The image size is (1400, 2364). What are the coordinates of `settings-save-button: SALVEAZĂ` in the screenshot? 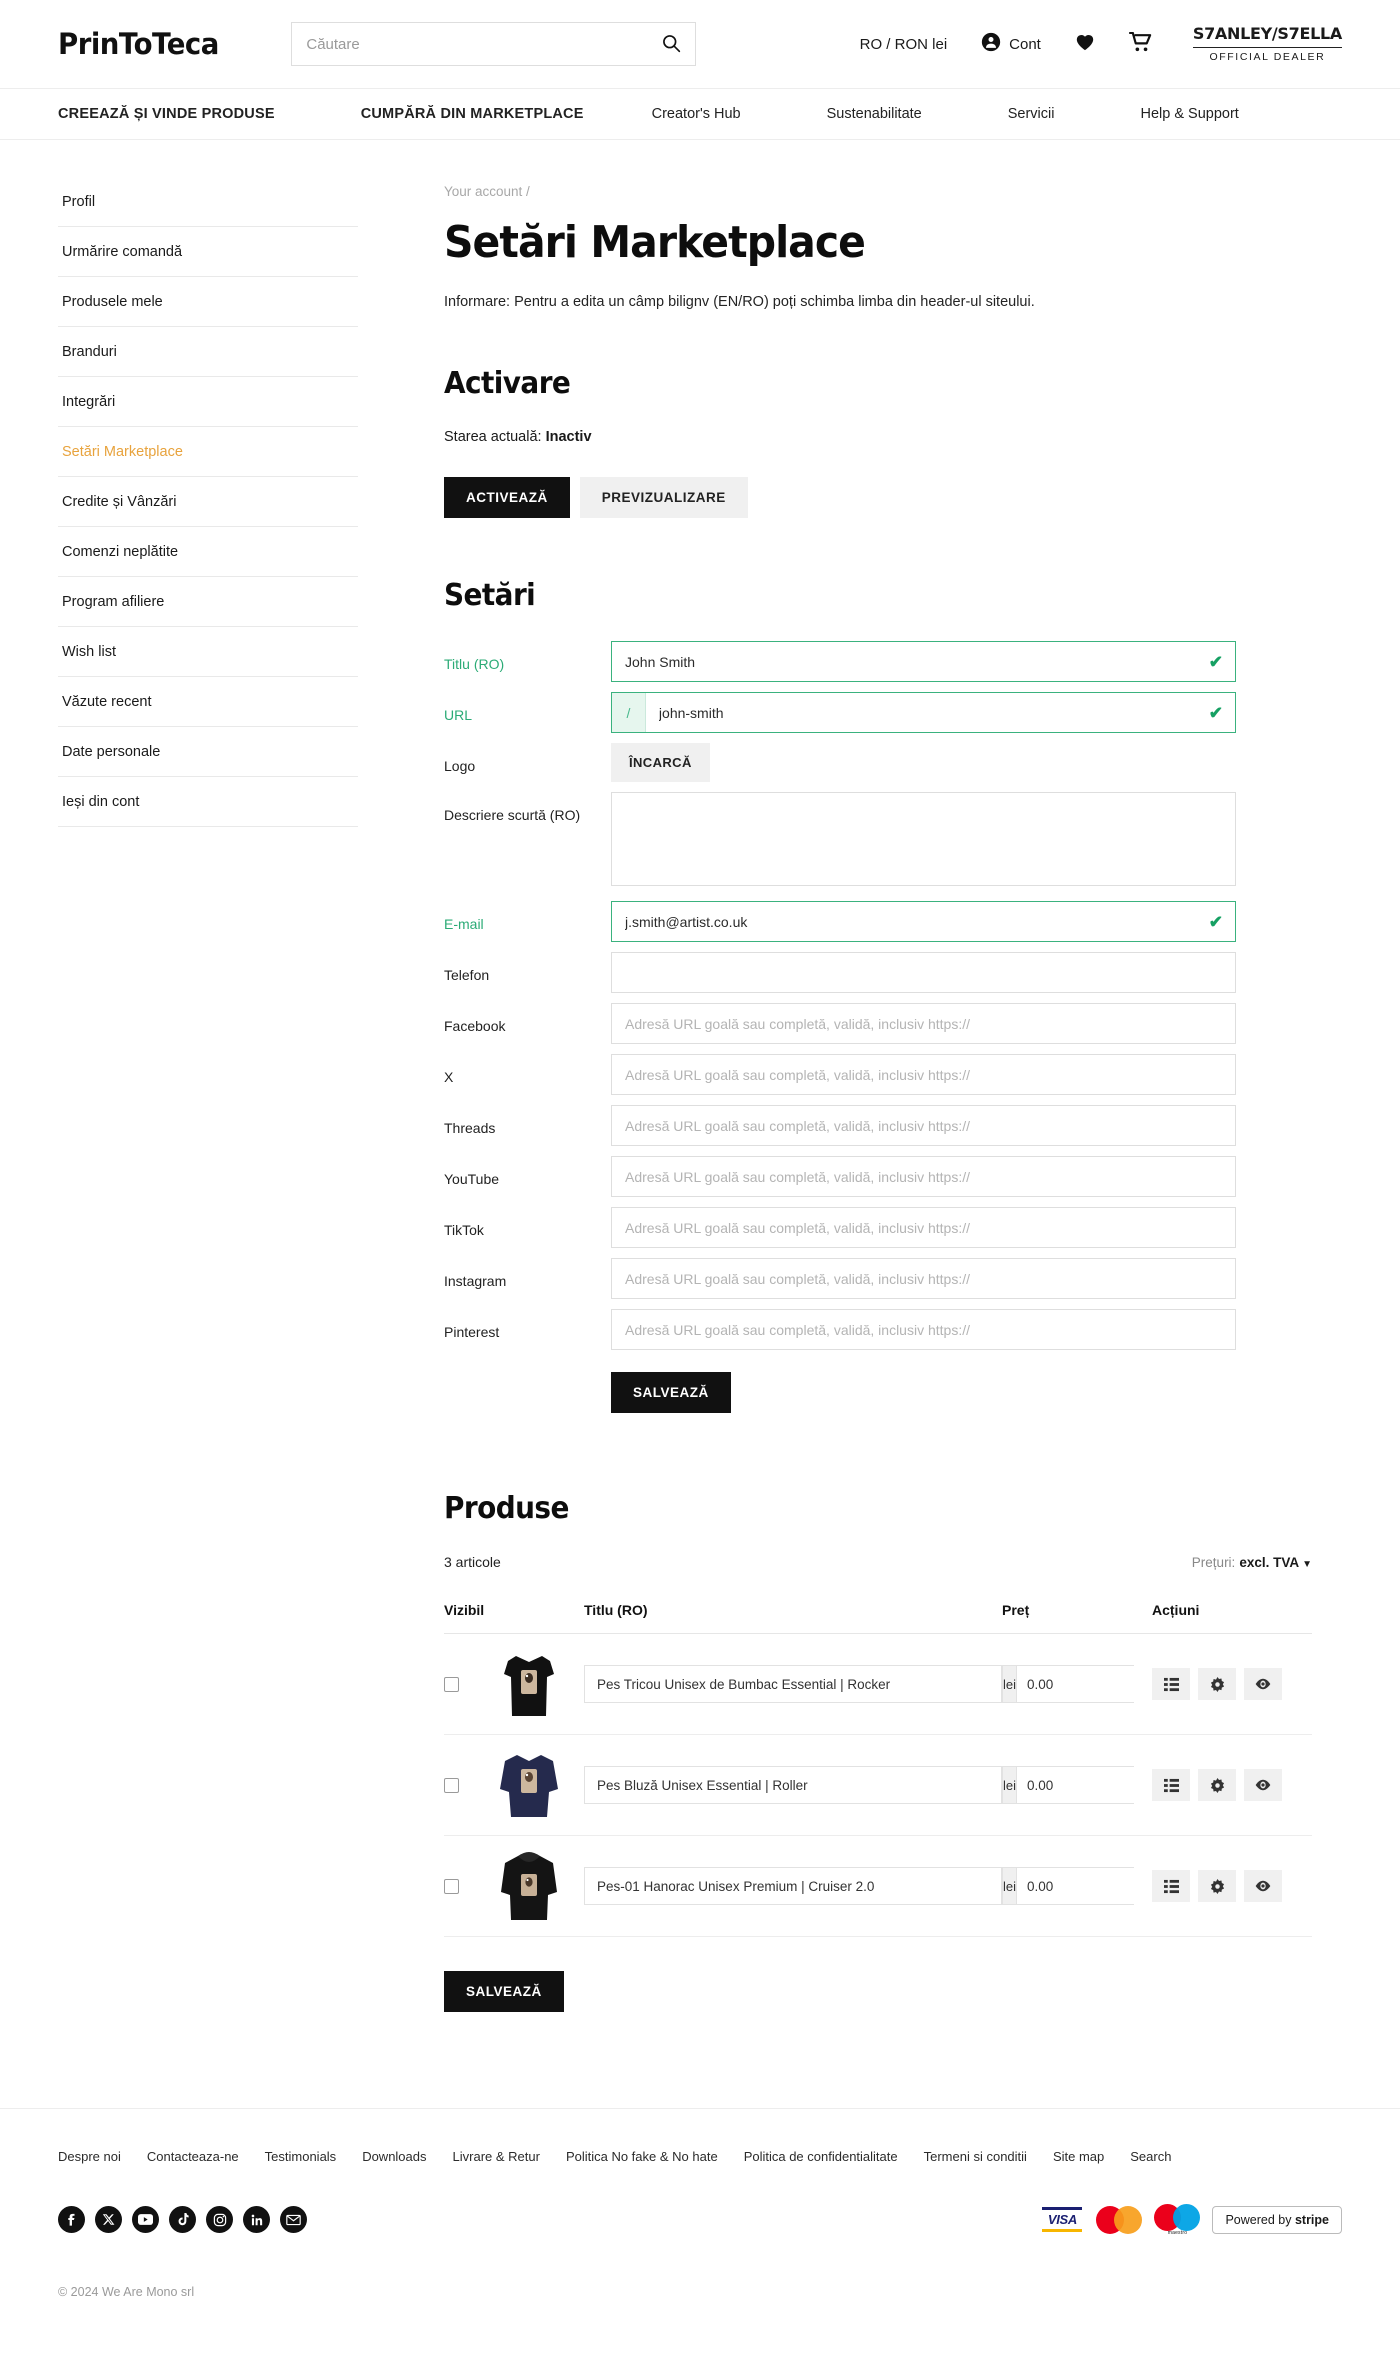 It's located at (671, 1392).